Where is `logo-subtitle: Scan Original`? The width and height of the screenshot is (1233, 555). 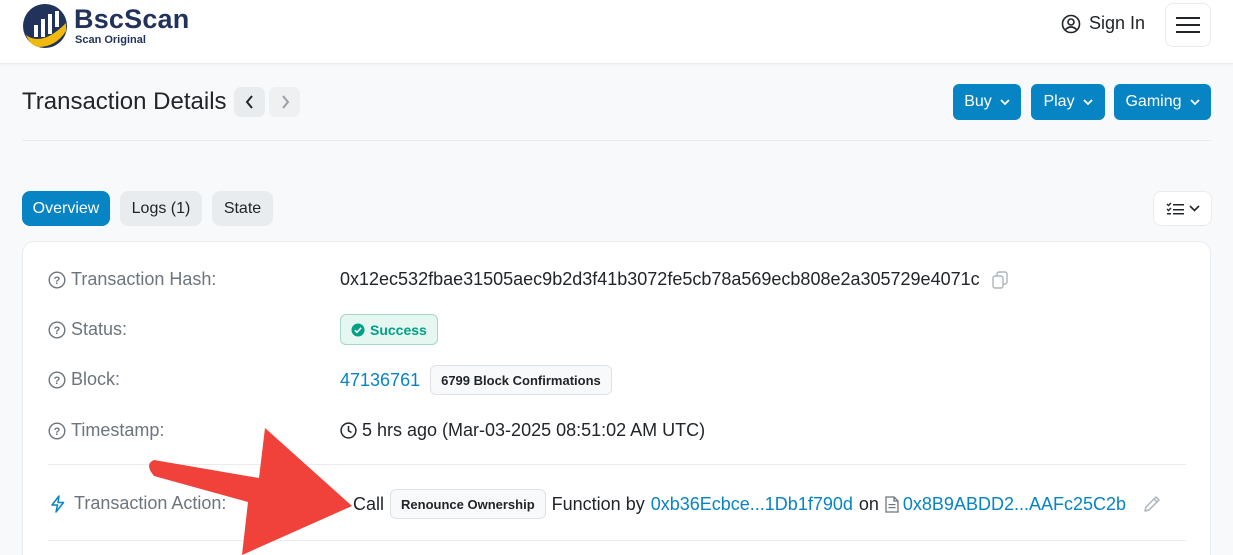
logo-subtitle: Scan Original is located at coordinates (110, 40).